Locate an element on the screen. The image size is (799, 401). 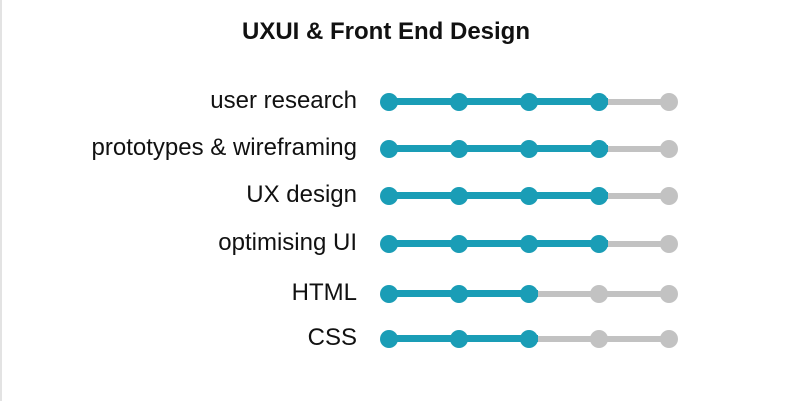
skill-label: optimising UI is located at coordinates (287, 242).